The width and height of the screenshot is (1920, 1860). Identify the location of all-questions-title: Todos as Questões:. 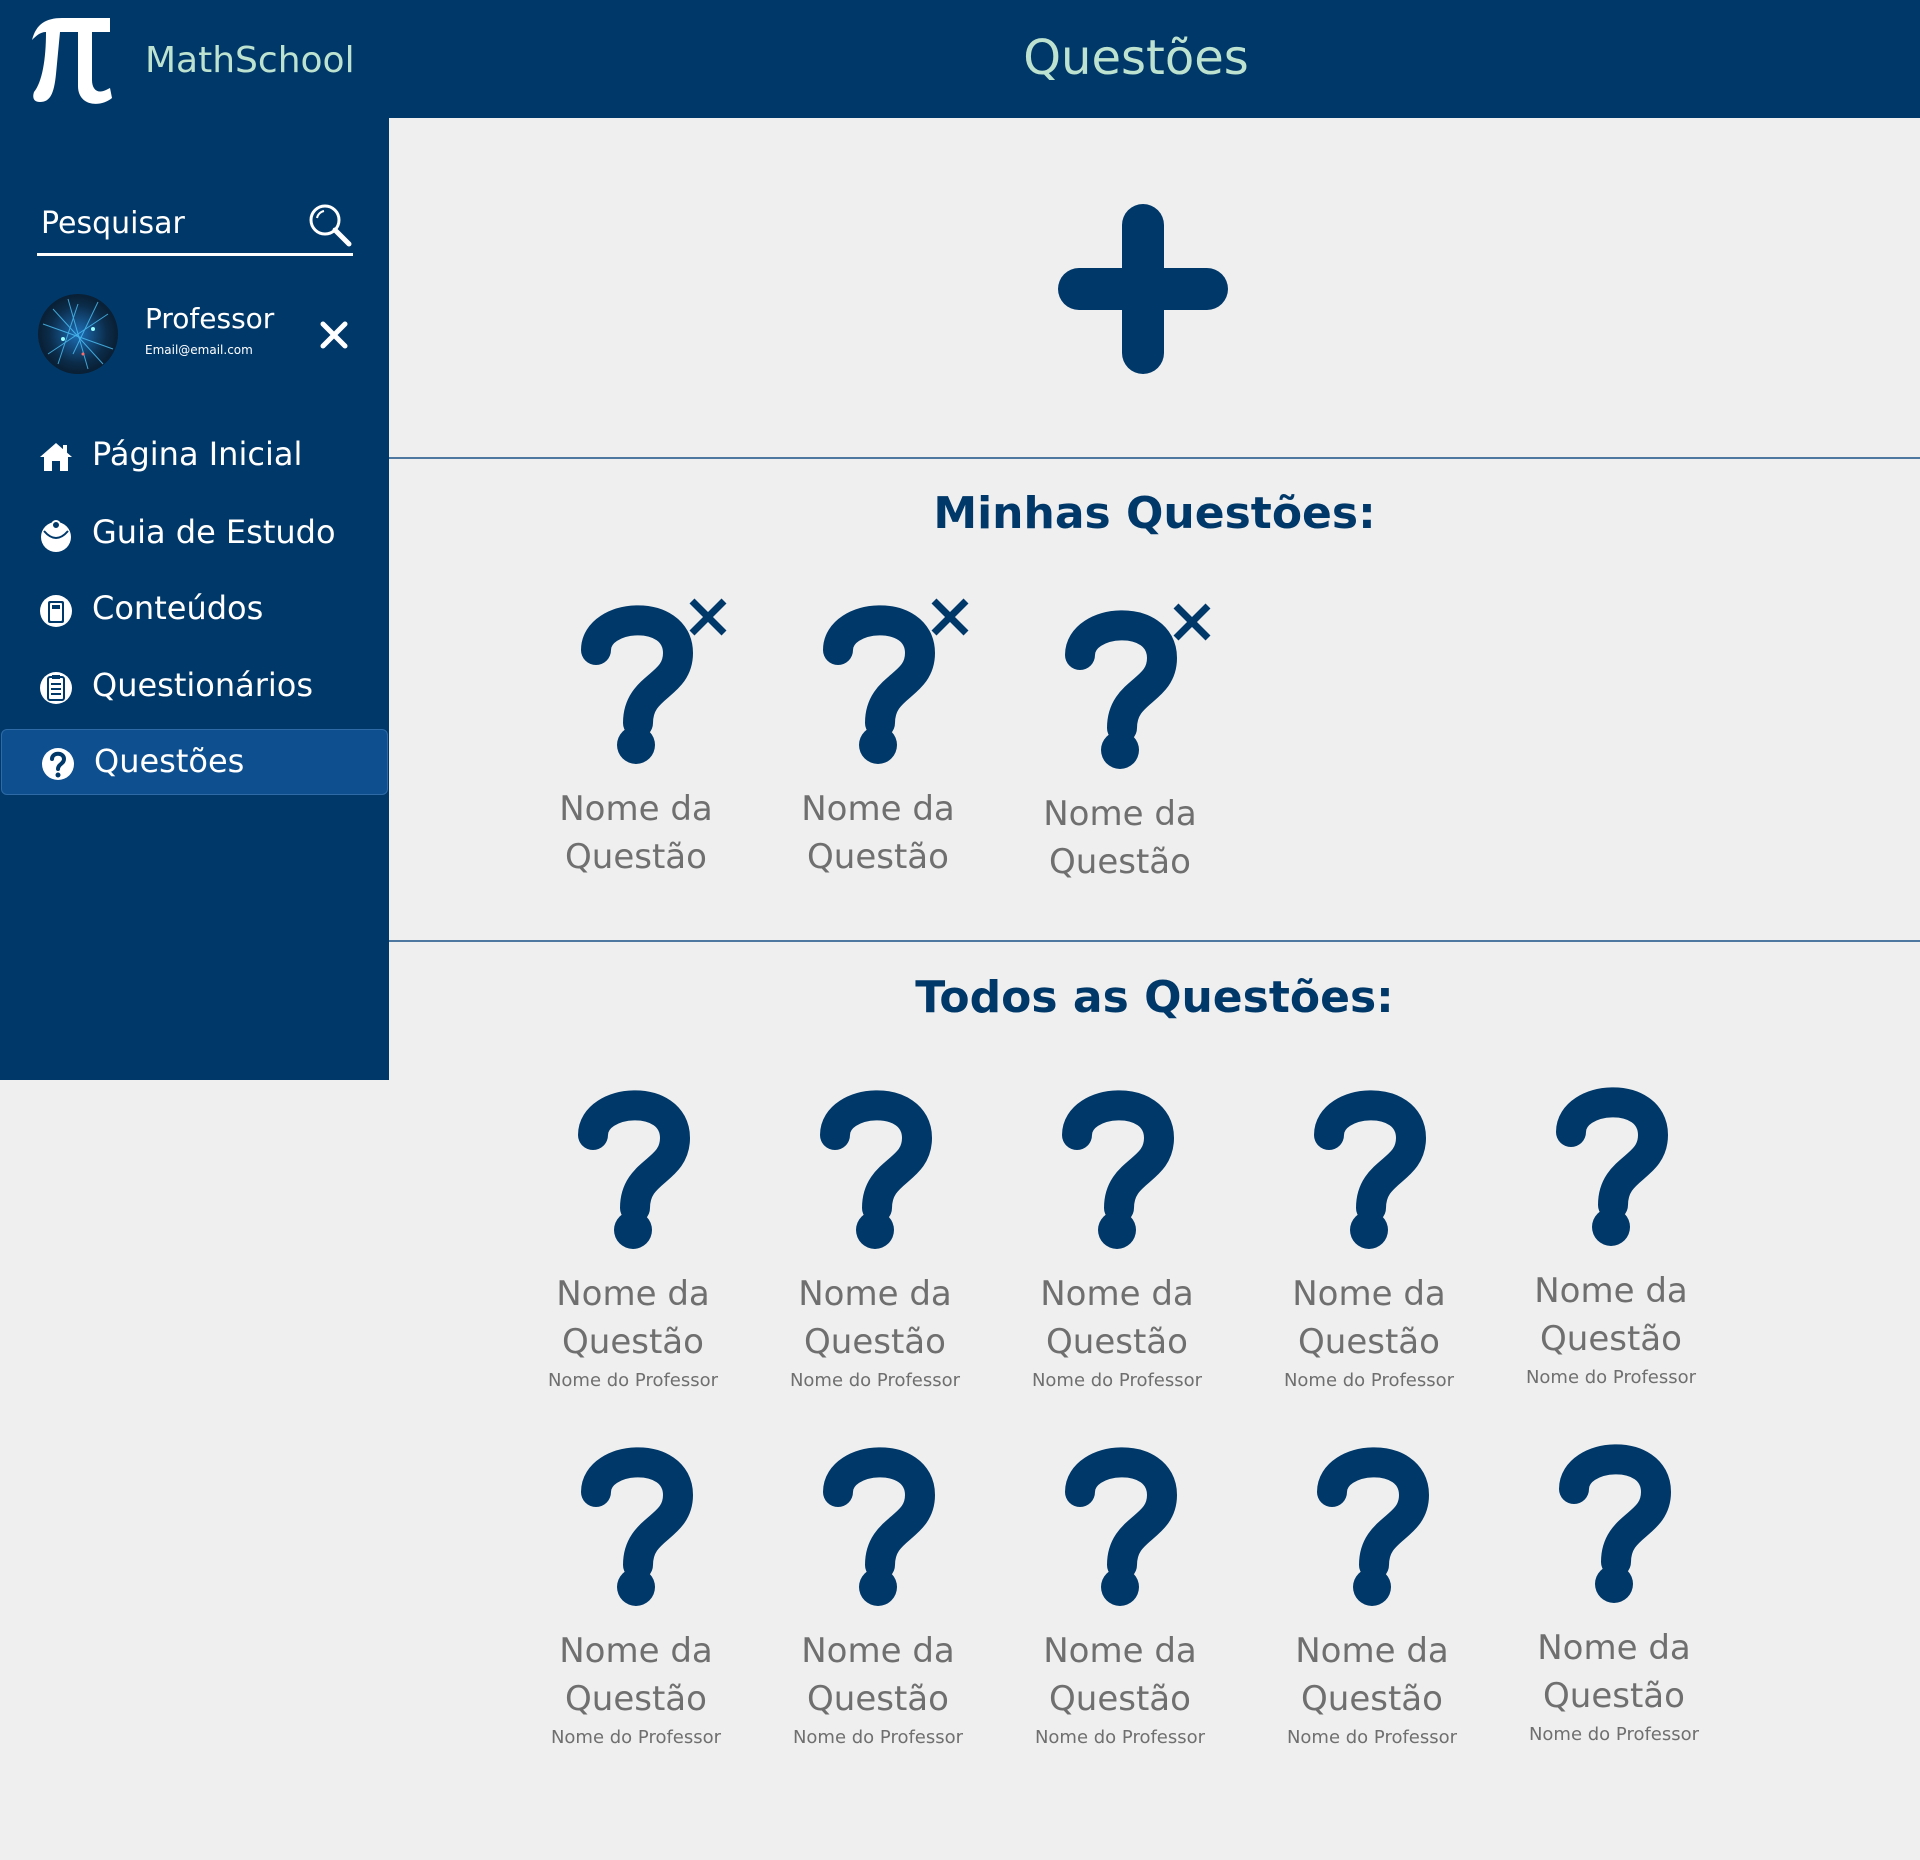
(1154, 997).